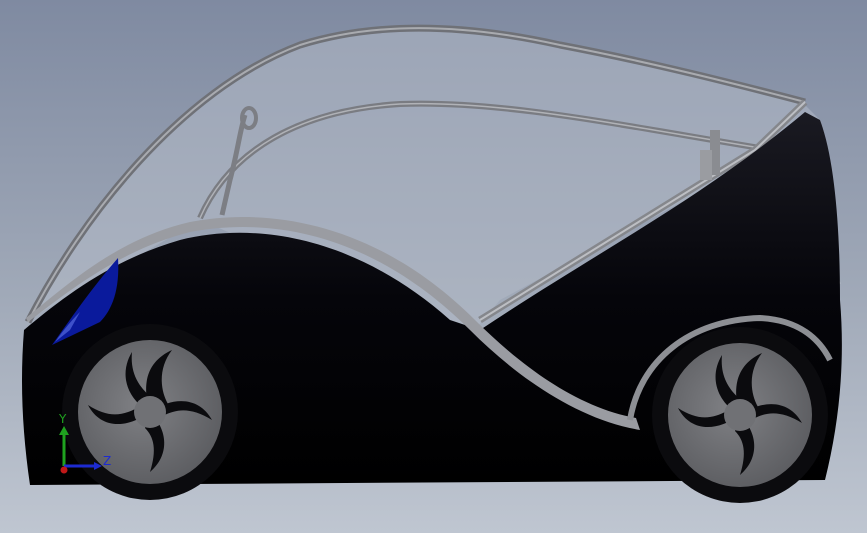  I want to click on triad-z-label: Z, so click(107, 461).